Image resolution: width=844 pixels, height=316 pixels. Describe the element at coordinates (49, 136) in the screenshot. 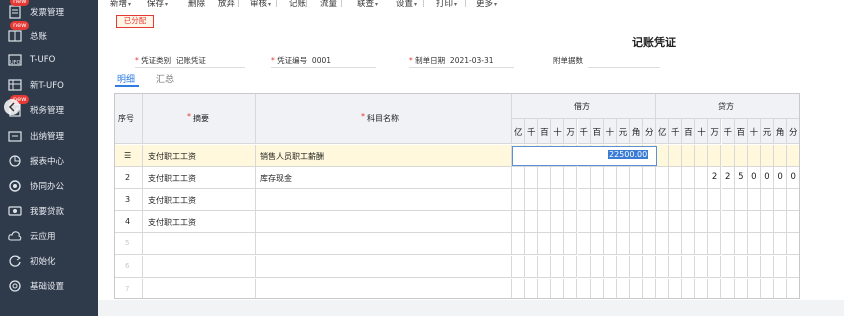

I see `sidebar-item-6: 出纳管理` at that location.